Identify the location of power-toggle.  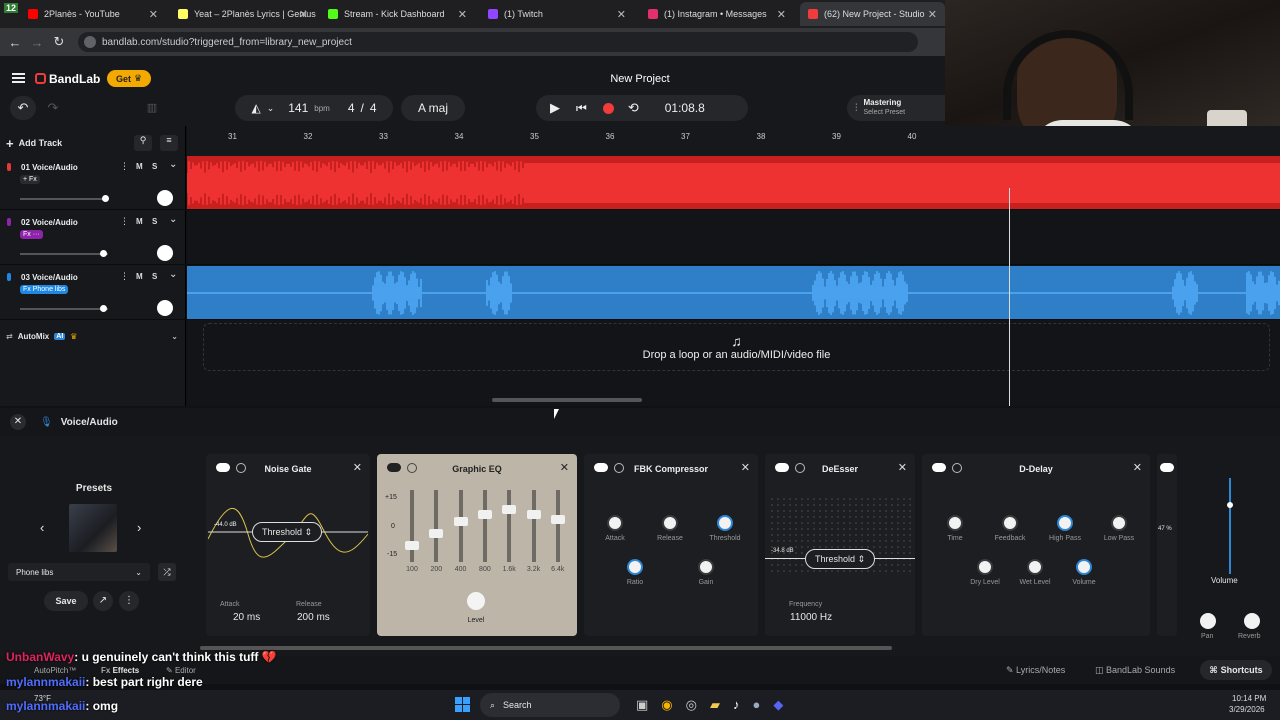
(1167, 467).